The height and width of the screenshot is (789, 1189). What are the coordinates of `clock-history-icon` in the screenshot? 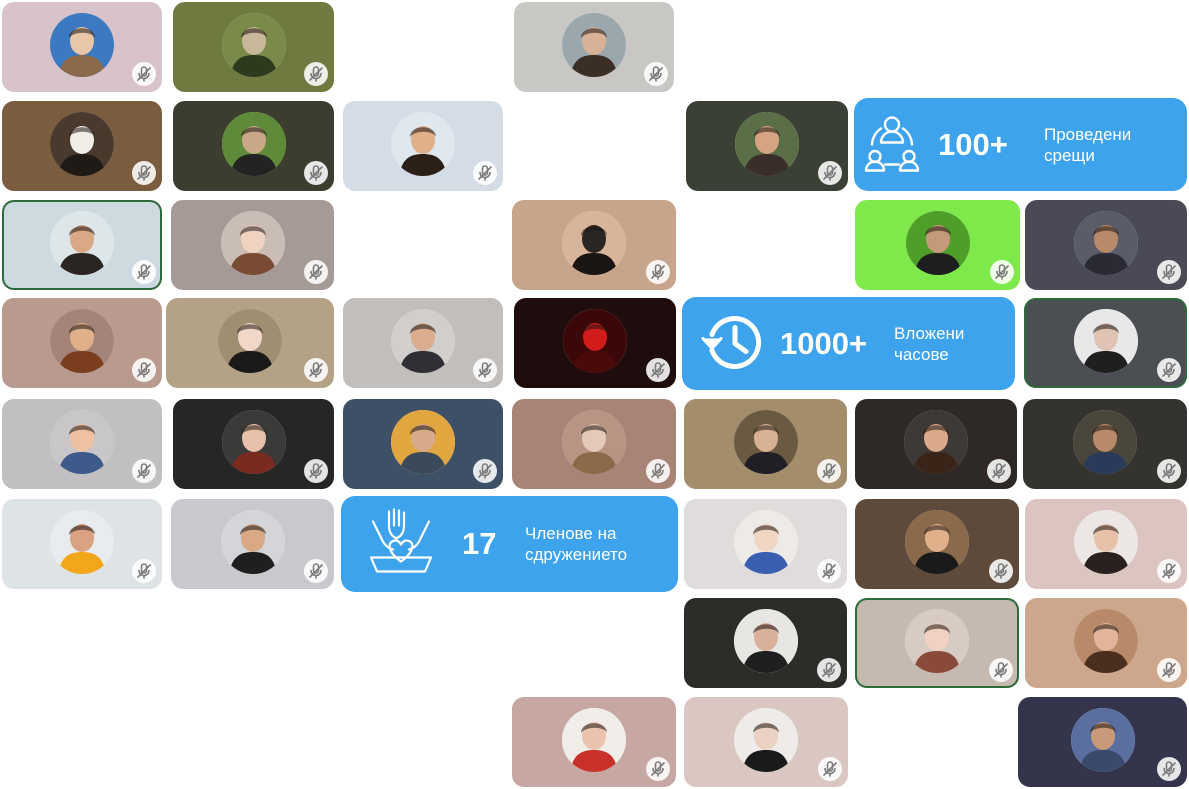 It's located at (733, 343).